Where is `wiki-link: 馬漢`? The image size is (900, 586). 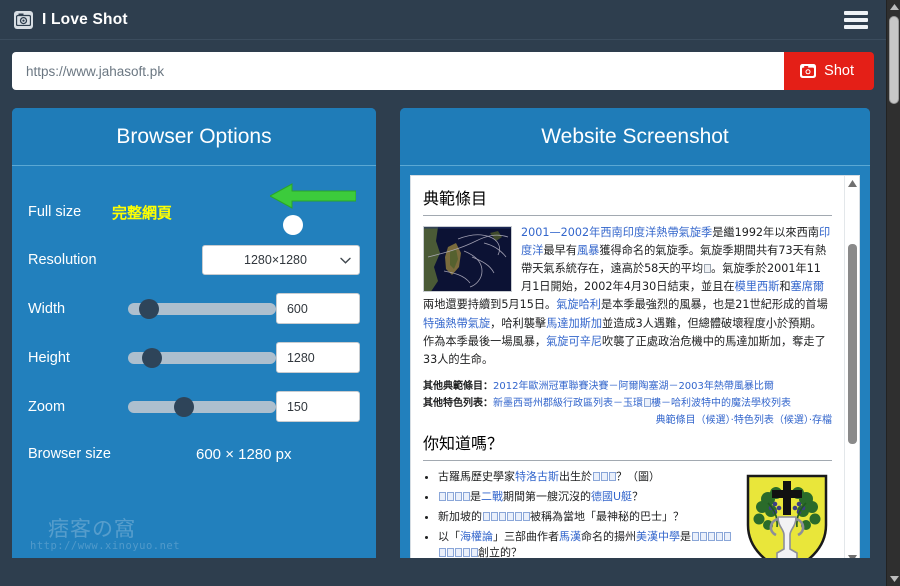
wiki-link: 馬漢 is located at coordinates (570, 536).